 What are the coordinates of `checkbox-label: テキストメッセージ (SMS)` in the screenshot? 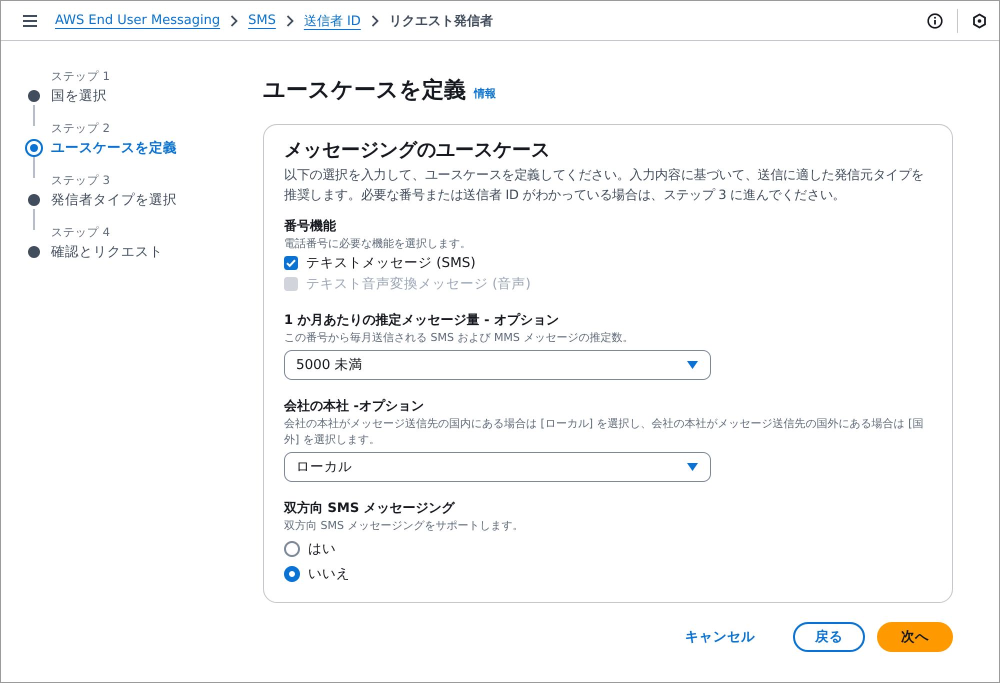 It's located at (391, 263).